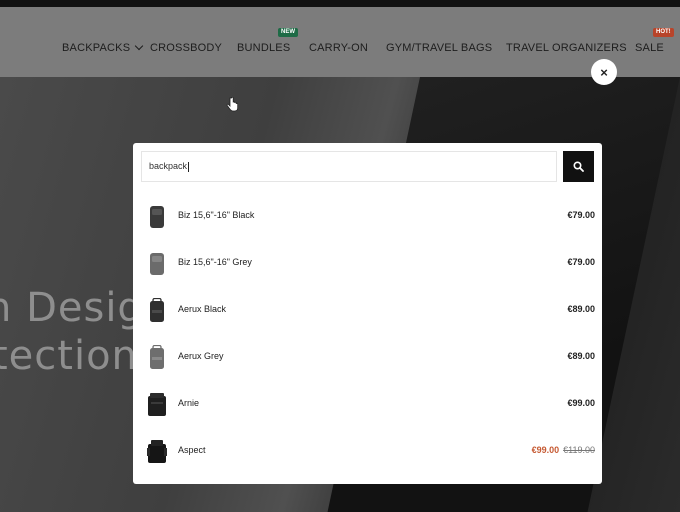  I want to click on original-price: €119.00, so click(579, 450).